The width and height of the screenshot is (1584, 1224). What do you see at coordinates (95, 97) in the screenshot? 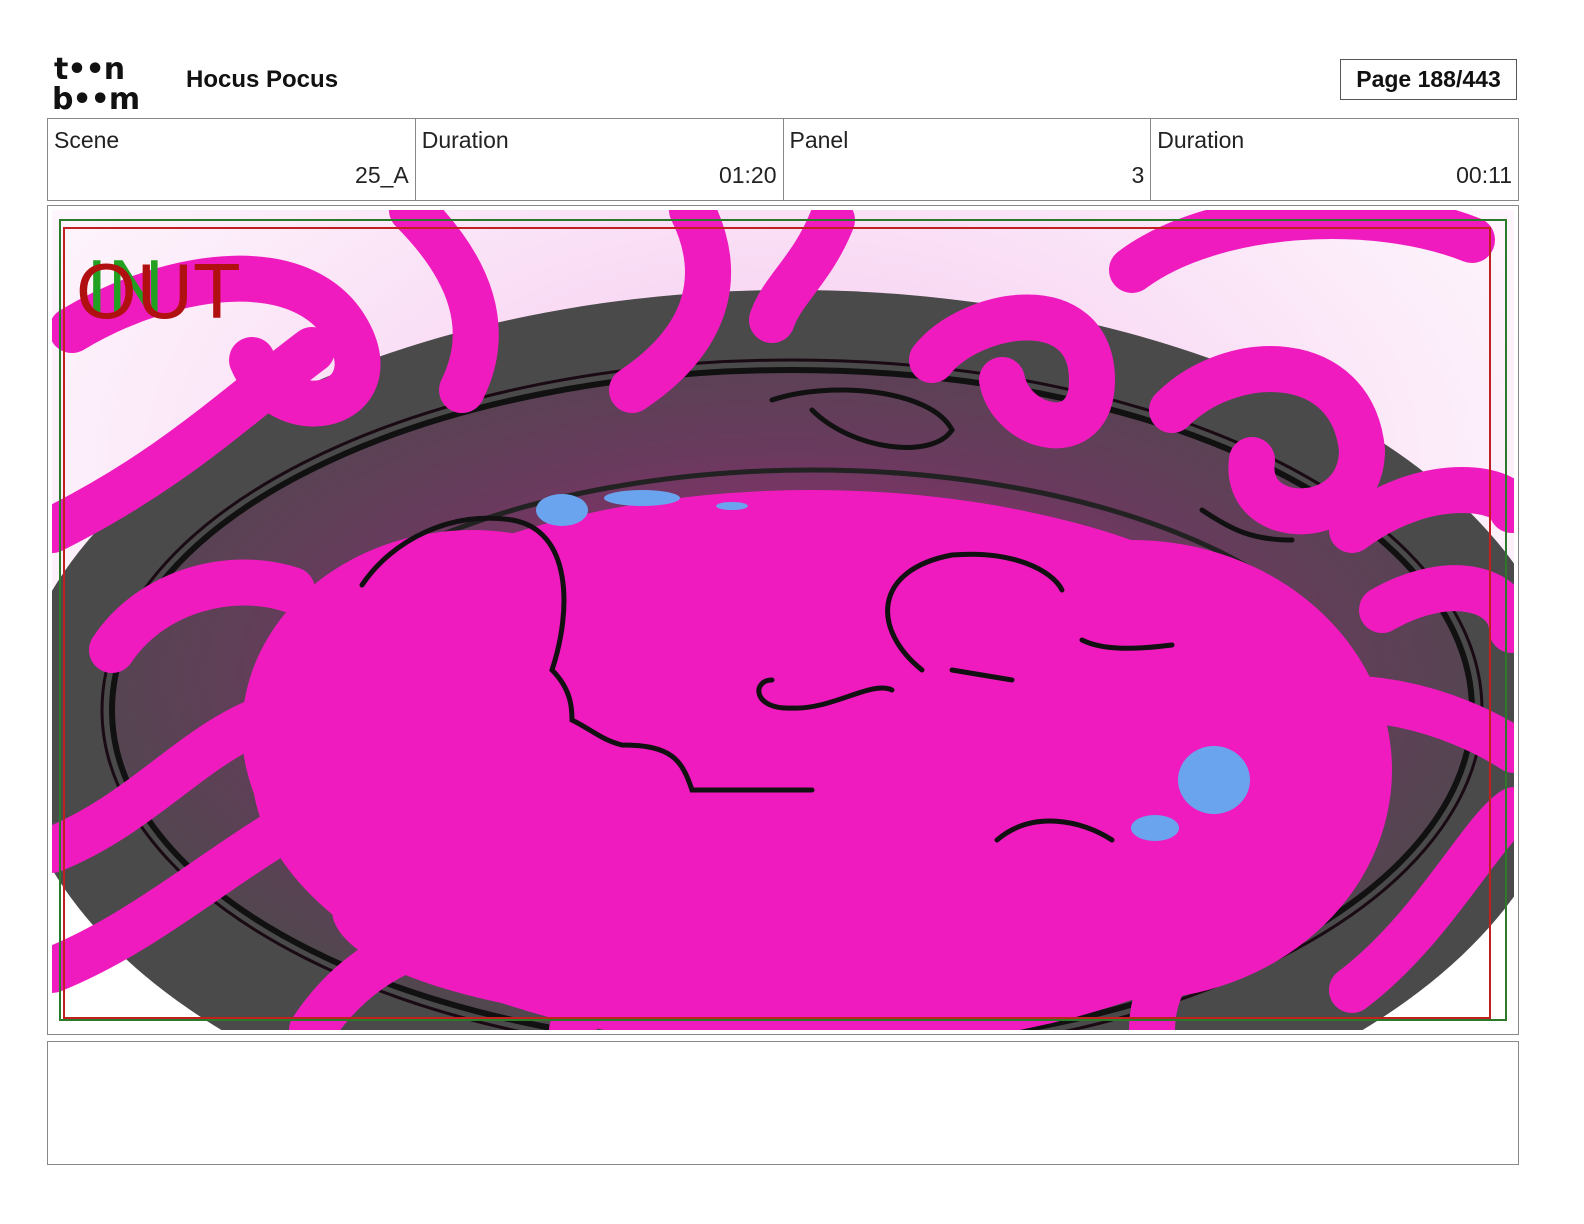
I see `logo-line-2: b••m` at bounding box center [95, 97].